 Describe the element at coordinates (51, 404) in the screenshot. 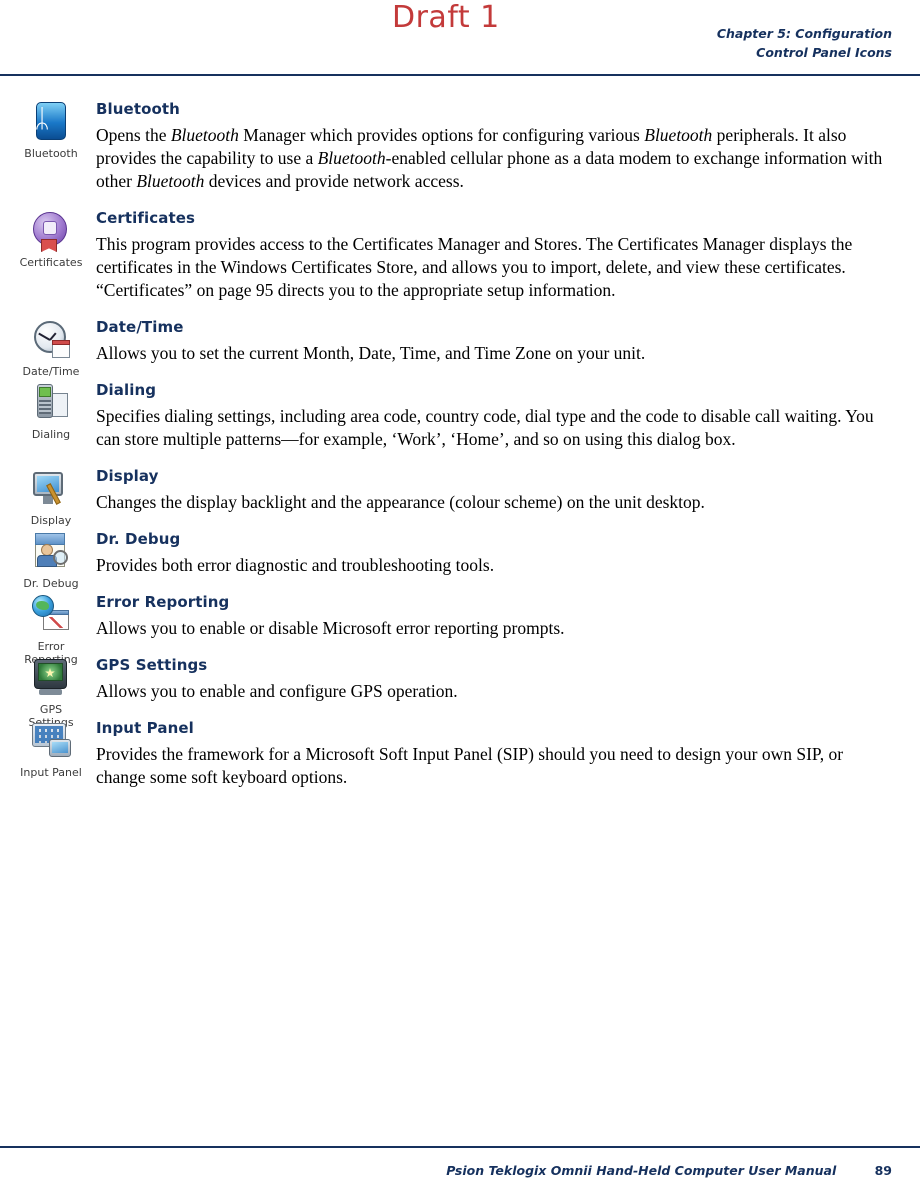

I see `dialing-icon` at that location.